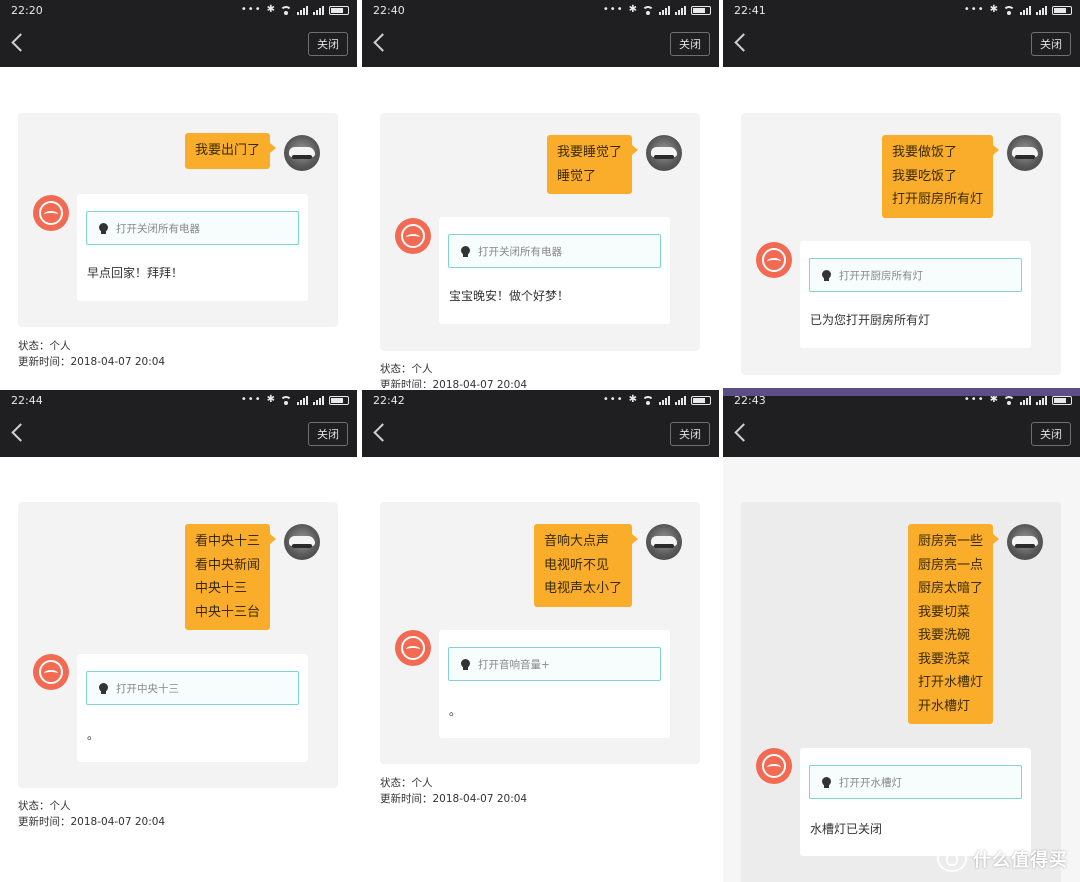 This screenshot has width=1080, height=882. What do you see at coordinates (915, 782) in the screenshot?
I see `command-chip: 打开开水槽灯` at bounding box center [915, 782].